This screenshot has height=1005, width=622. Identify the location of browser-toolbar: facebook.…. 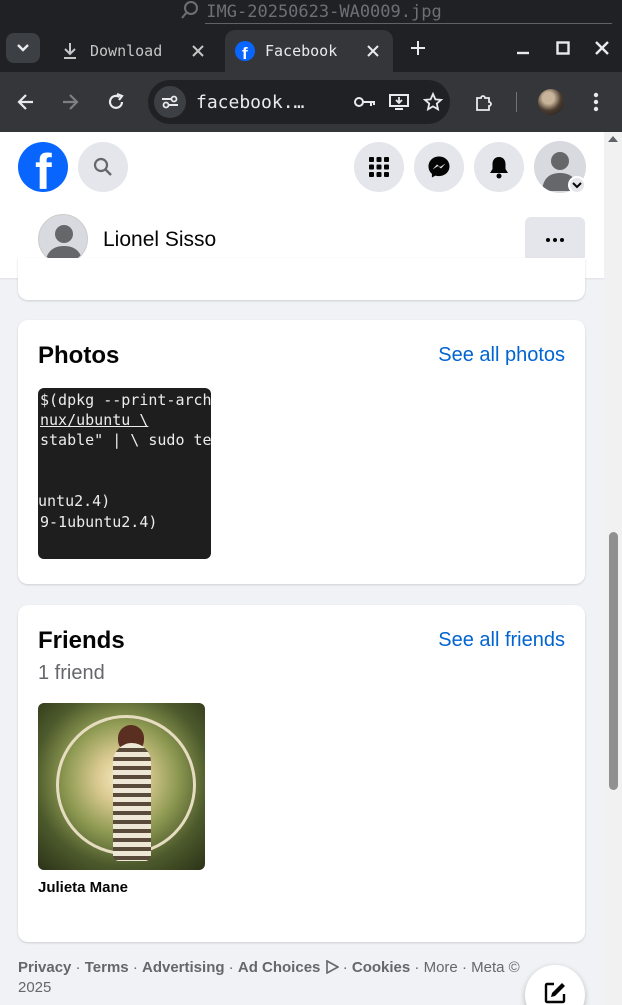
(311, 102).